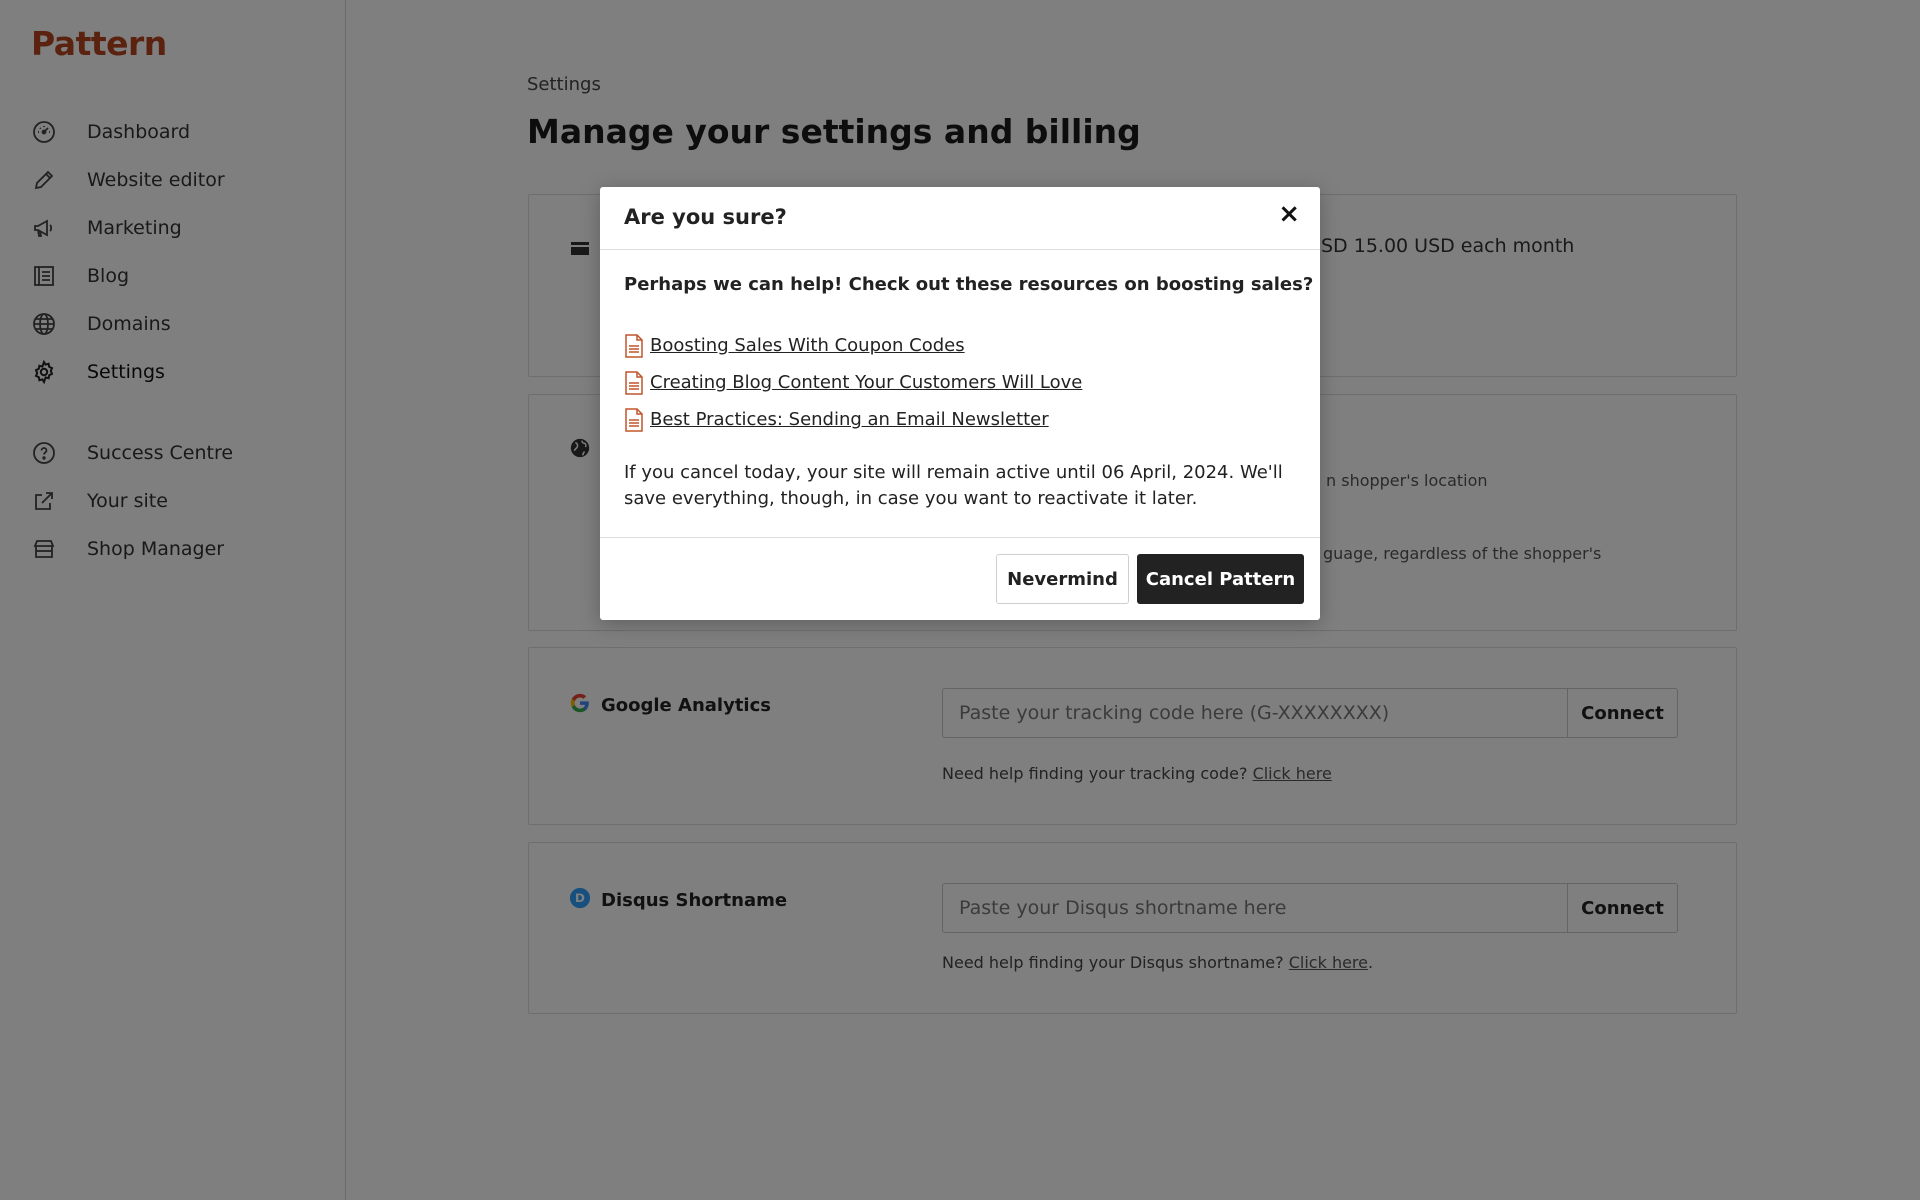  I want to click on modal-header: Are you sure? ×, so click(960, 218).